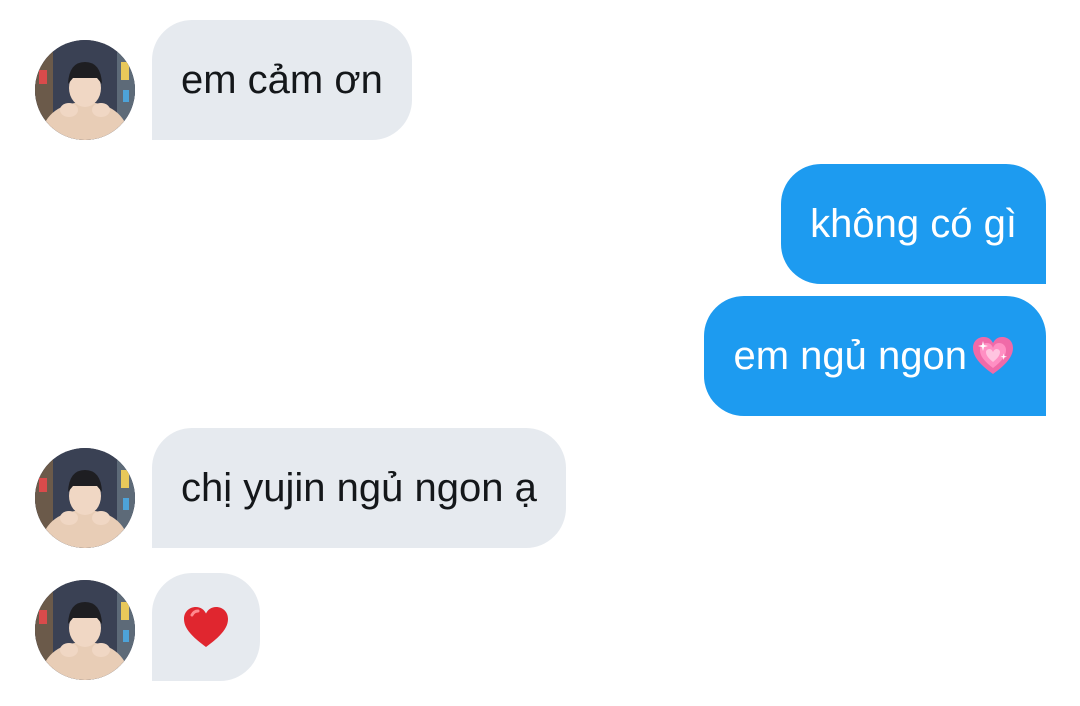 This screenshot has width=1080, height=706. I want to click on sparkling-heart-icon, so click(993, 356).